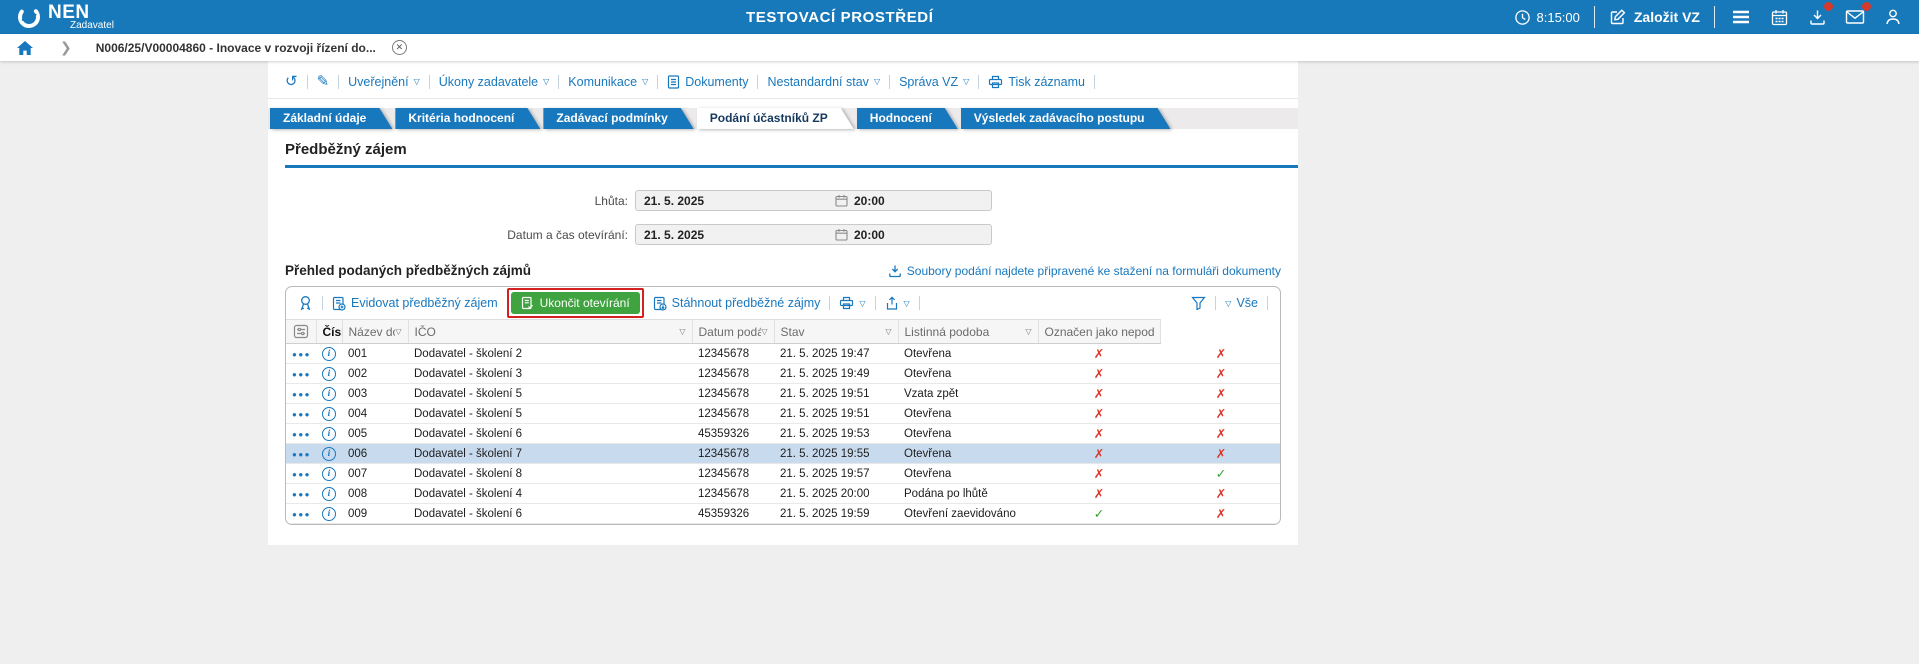 This screenshot has height=664, width=1919. I want to click on menu-nestandardni-stav: Nestandardní stav ▽, so click(823, 82).